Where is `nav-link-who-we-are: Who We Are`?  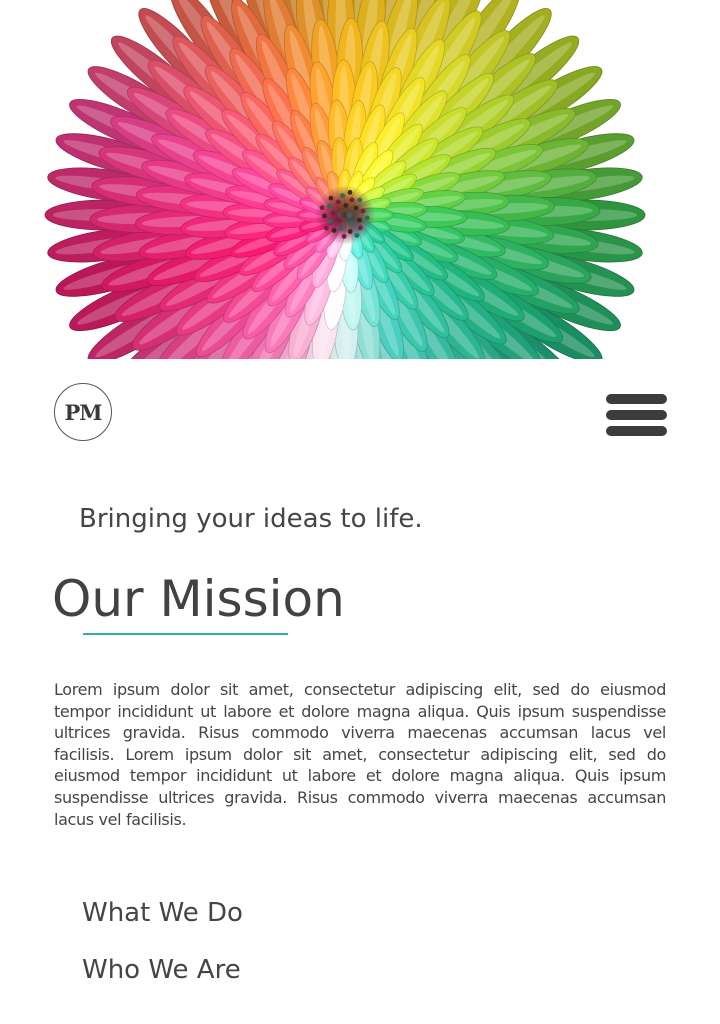
nav-link-who-we-are: Who We Are is located at coordinates (161, 970).